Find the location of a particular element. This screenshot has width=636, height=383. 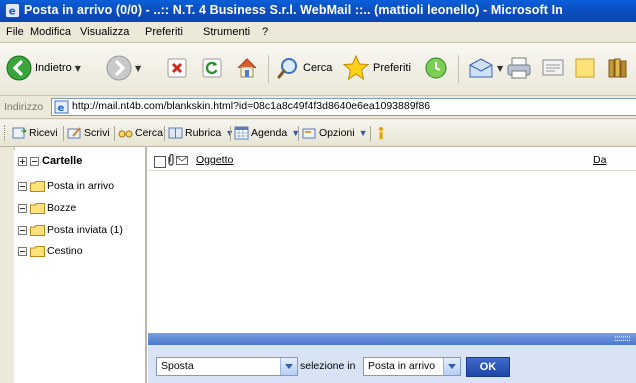

envelope-icon is located at coordinates (182, 160).